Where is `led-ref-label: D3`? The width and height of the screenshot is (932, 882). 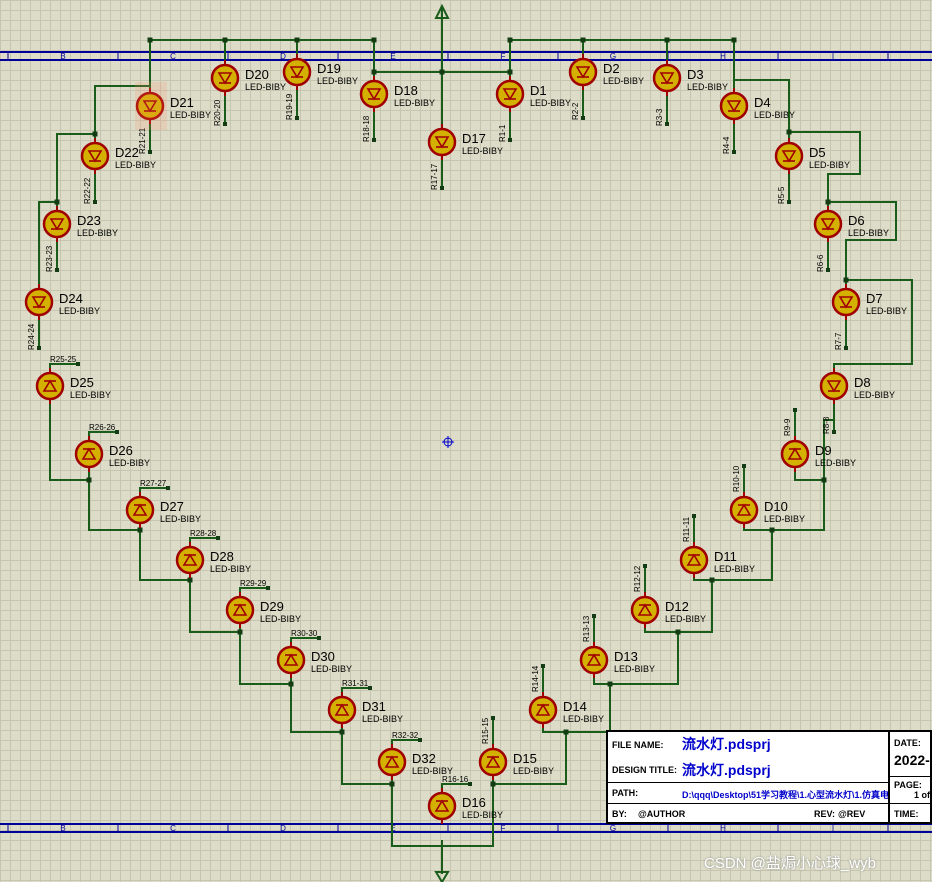 led-ref-label: D3 is located at coordinates (695, 74).